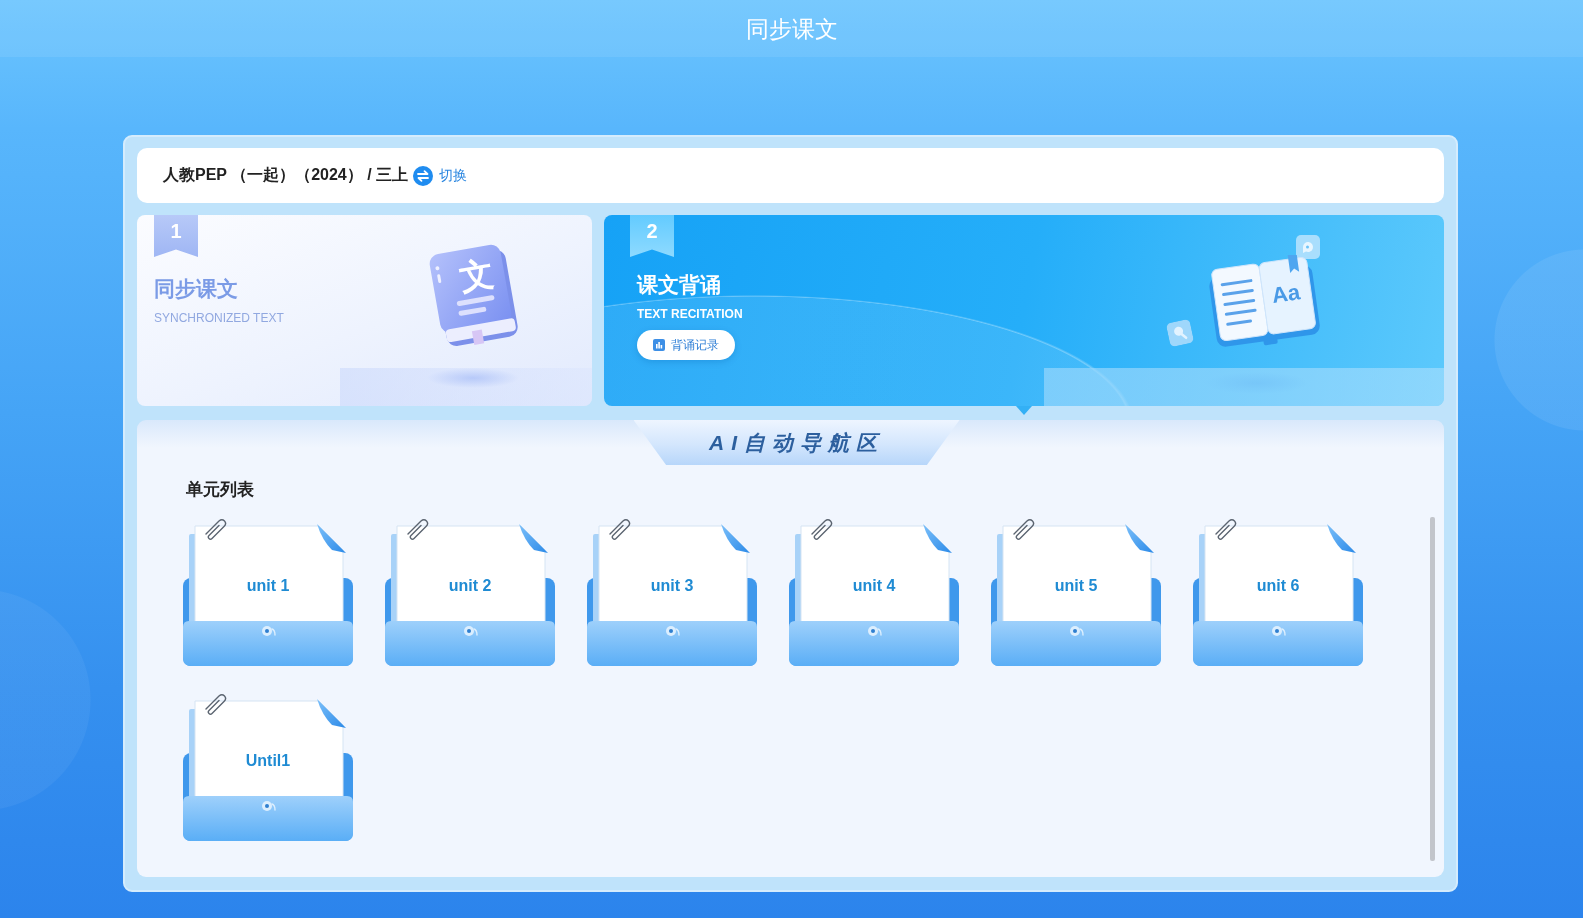  What do you see at coordinates (176, 236) in the screenshot?
I see `step-ribbon: 1` at bounding box center [176, 236].